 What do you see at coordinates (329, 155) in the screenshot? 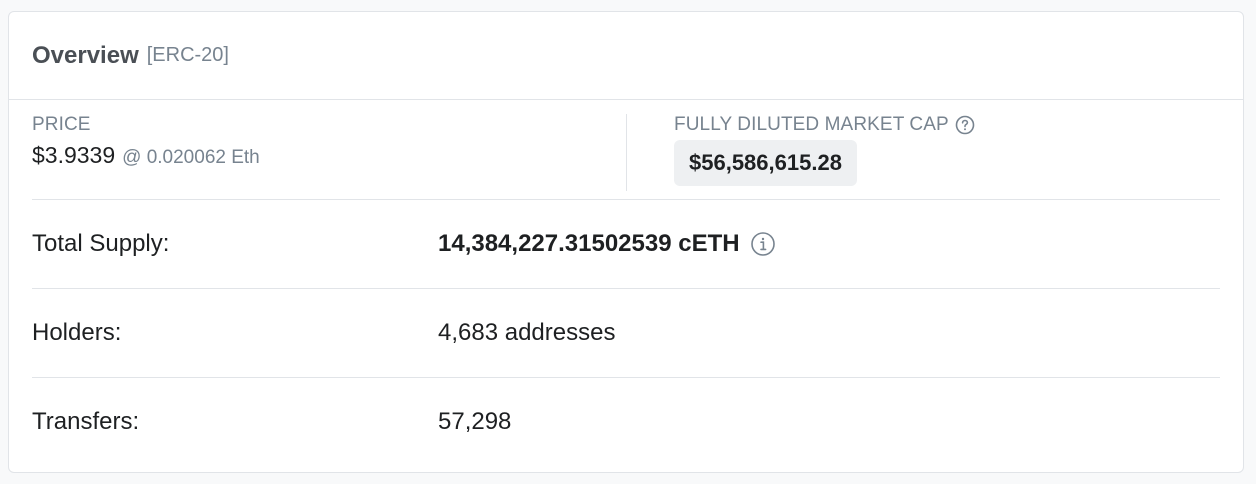
I see `price-value-line: $3.9339 @ 0.020062 Eth` at bounding box center [329, 155].